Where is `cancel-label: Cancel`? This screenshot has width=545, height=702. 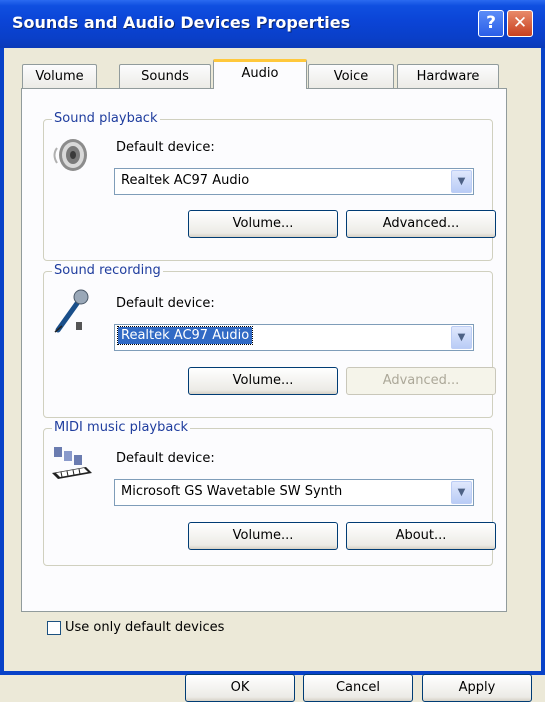
cancel-label: Cancel is located at coordinates (358, 687).